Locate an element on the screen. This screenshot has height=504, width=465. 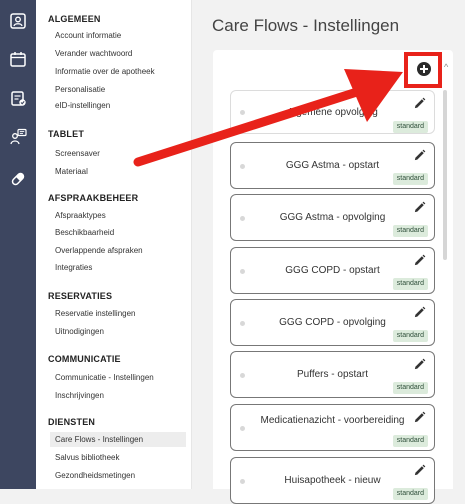
care-flow-name: Algemene opvolging is located at coordinates (332, 112).